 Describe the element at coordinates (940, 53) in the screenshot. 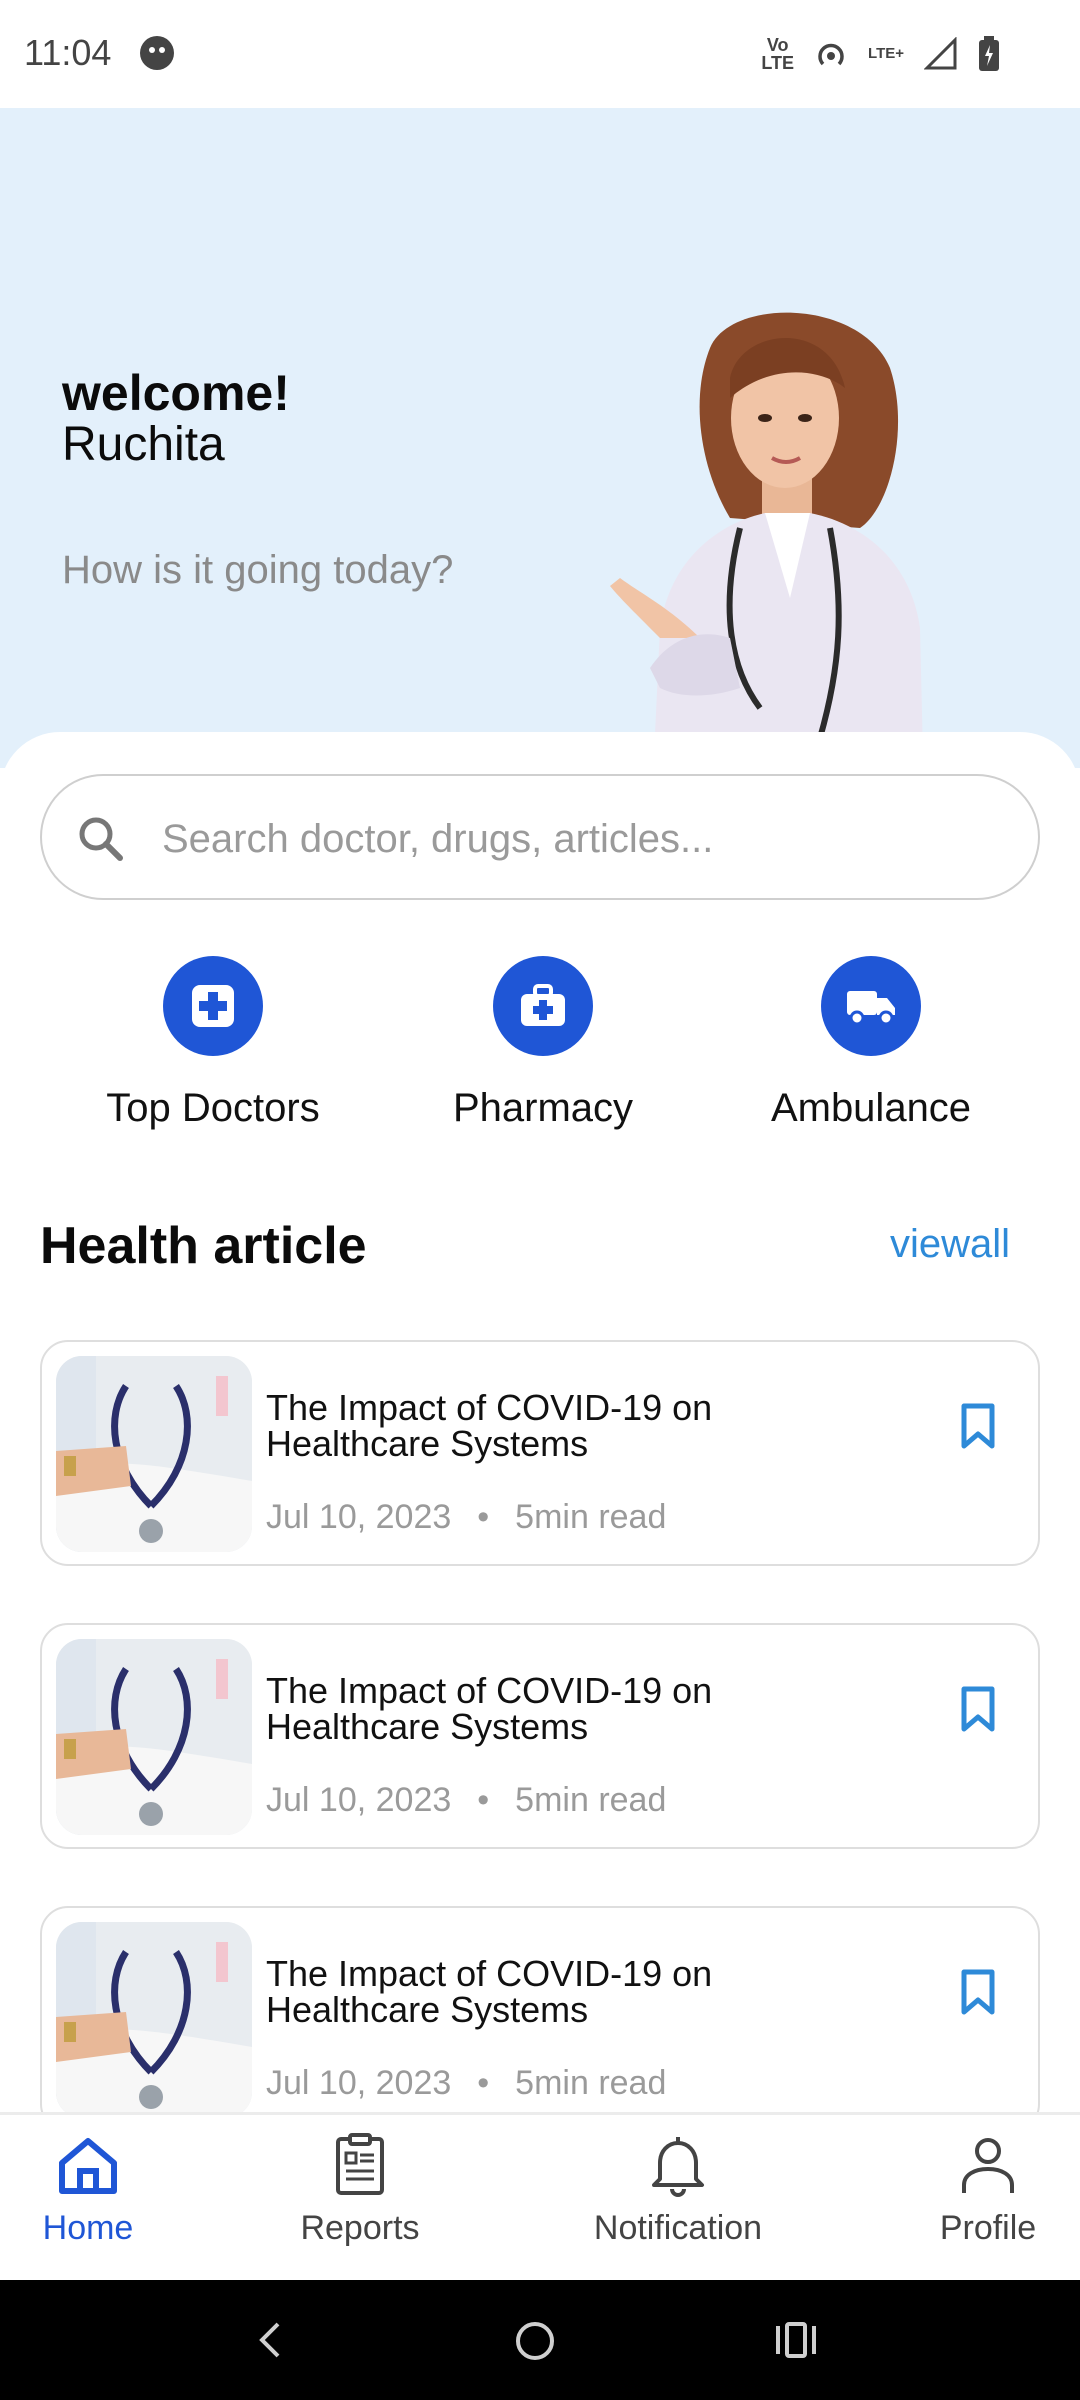

I see `signal-icon` at that location.